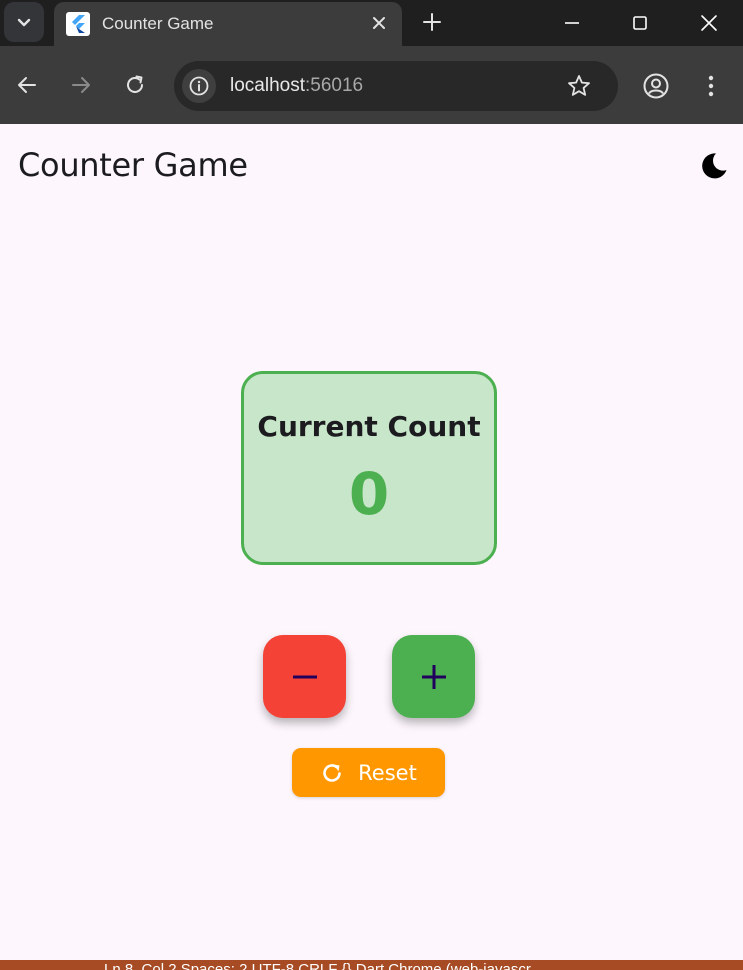 This screenshot has height=970, width=743. I want to click on increment-button, so click(433, 676).